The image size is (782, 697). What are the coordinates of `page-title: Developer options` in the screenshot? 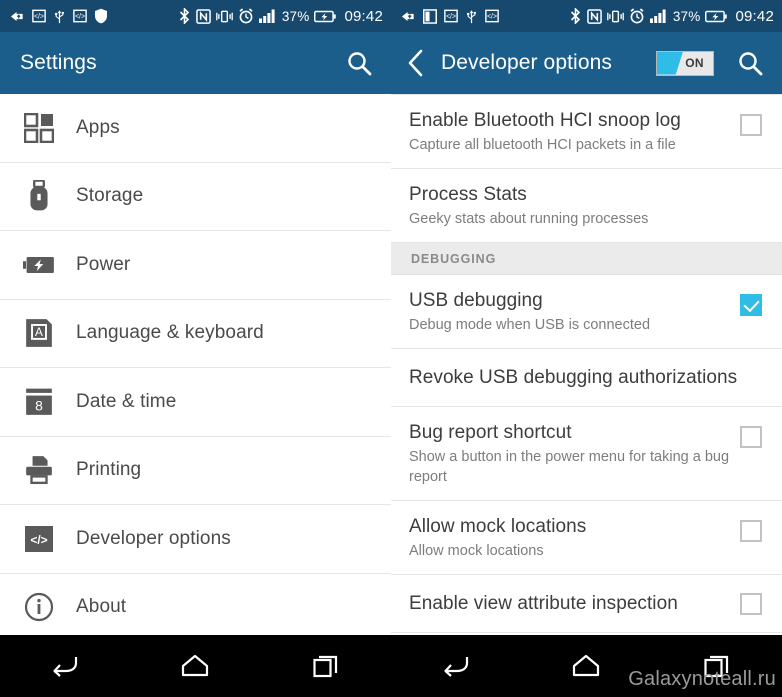 It's located at (526, 62).